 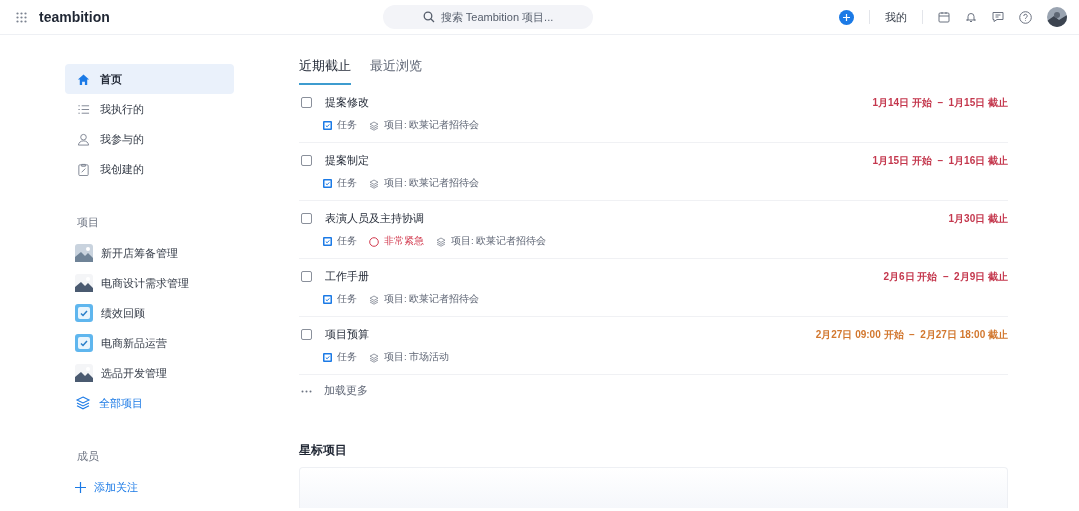 I want to click on task-date: 1月14日 开始 – 1月15日 截止, so click(x=940, y=102).